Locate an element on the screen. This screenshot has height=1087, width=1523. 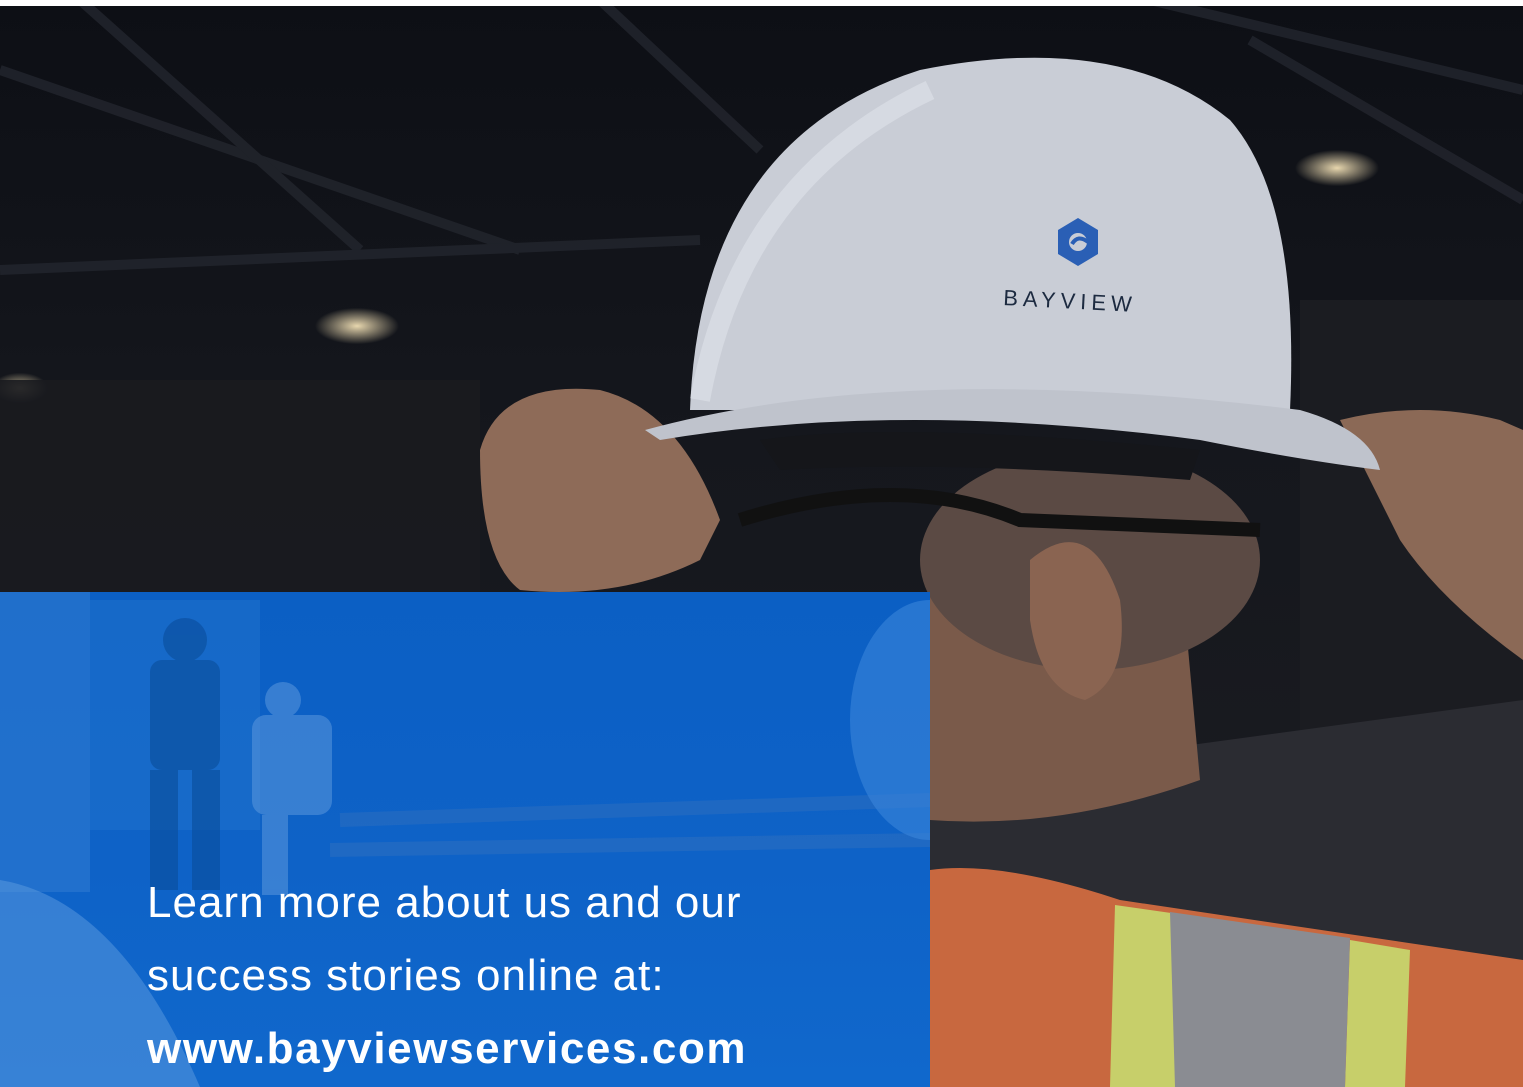
website-link: www.bayviewservices.com is located at coordinates (447, 1048).